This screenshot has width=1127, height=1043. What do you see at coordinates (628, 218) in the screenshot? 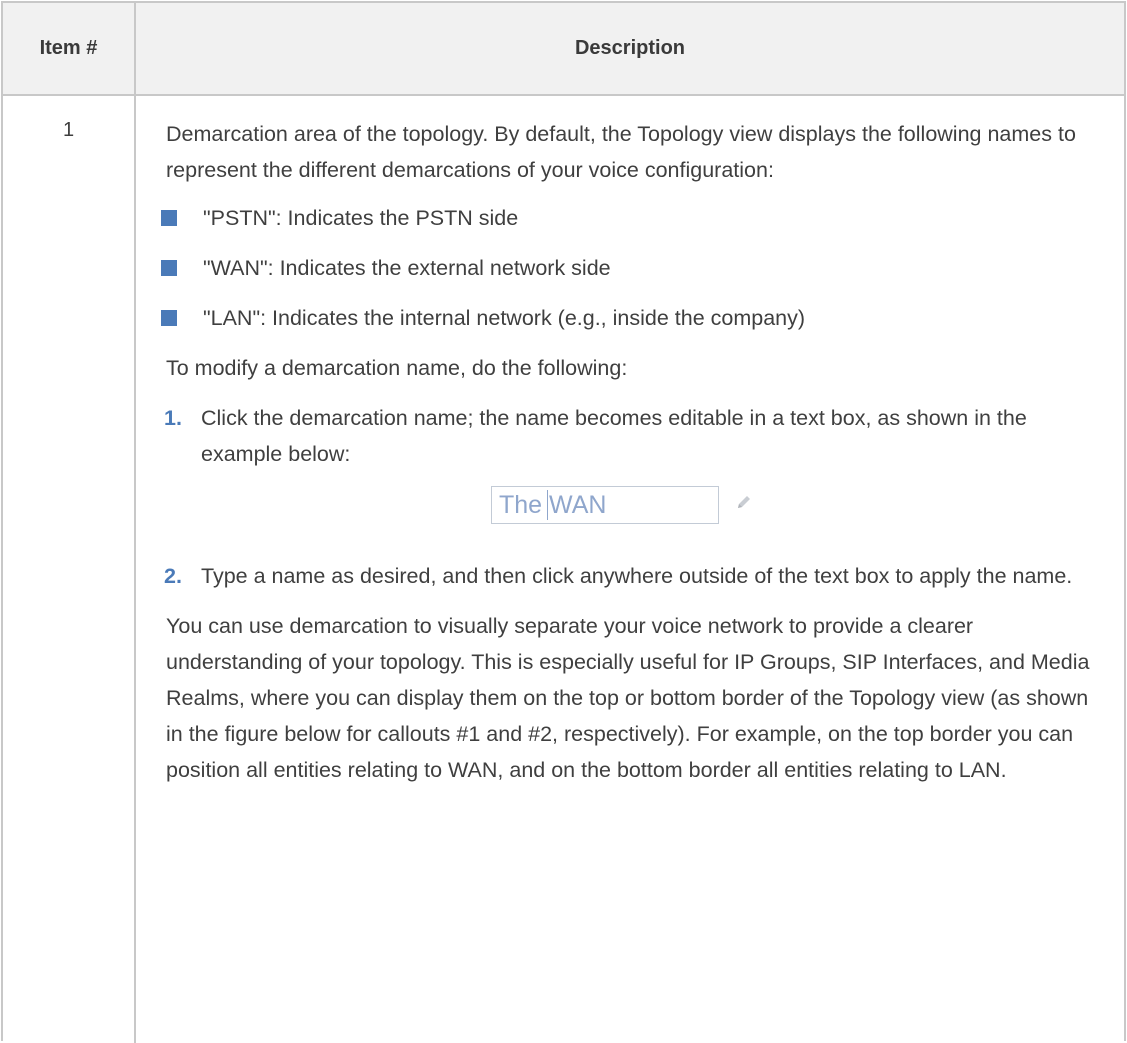
I see `bullet-item: "PSTN": Indicates the PSTN side` at bounding box center [628, 218].